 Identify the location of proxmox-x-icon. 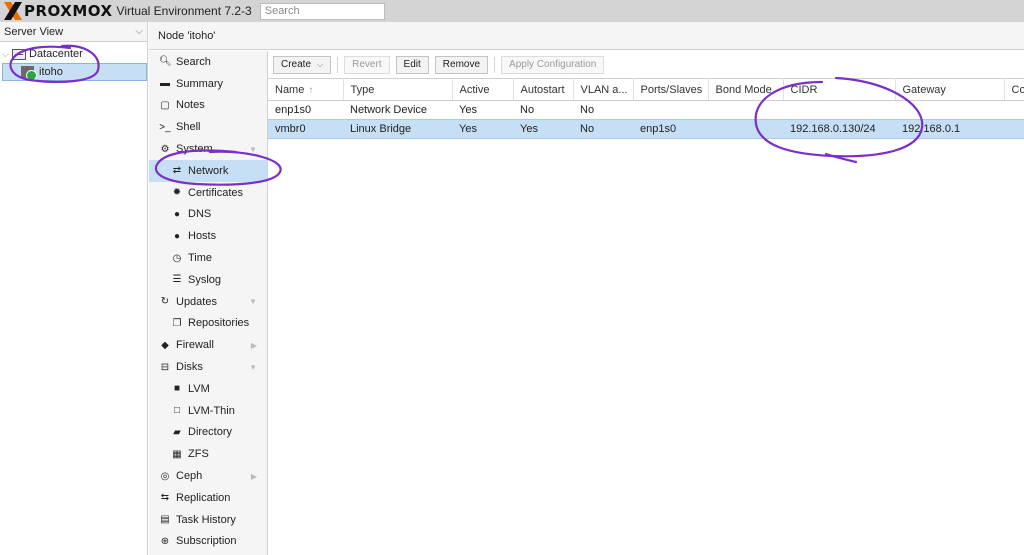
(13, 11).